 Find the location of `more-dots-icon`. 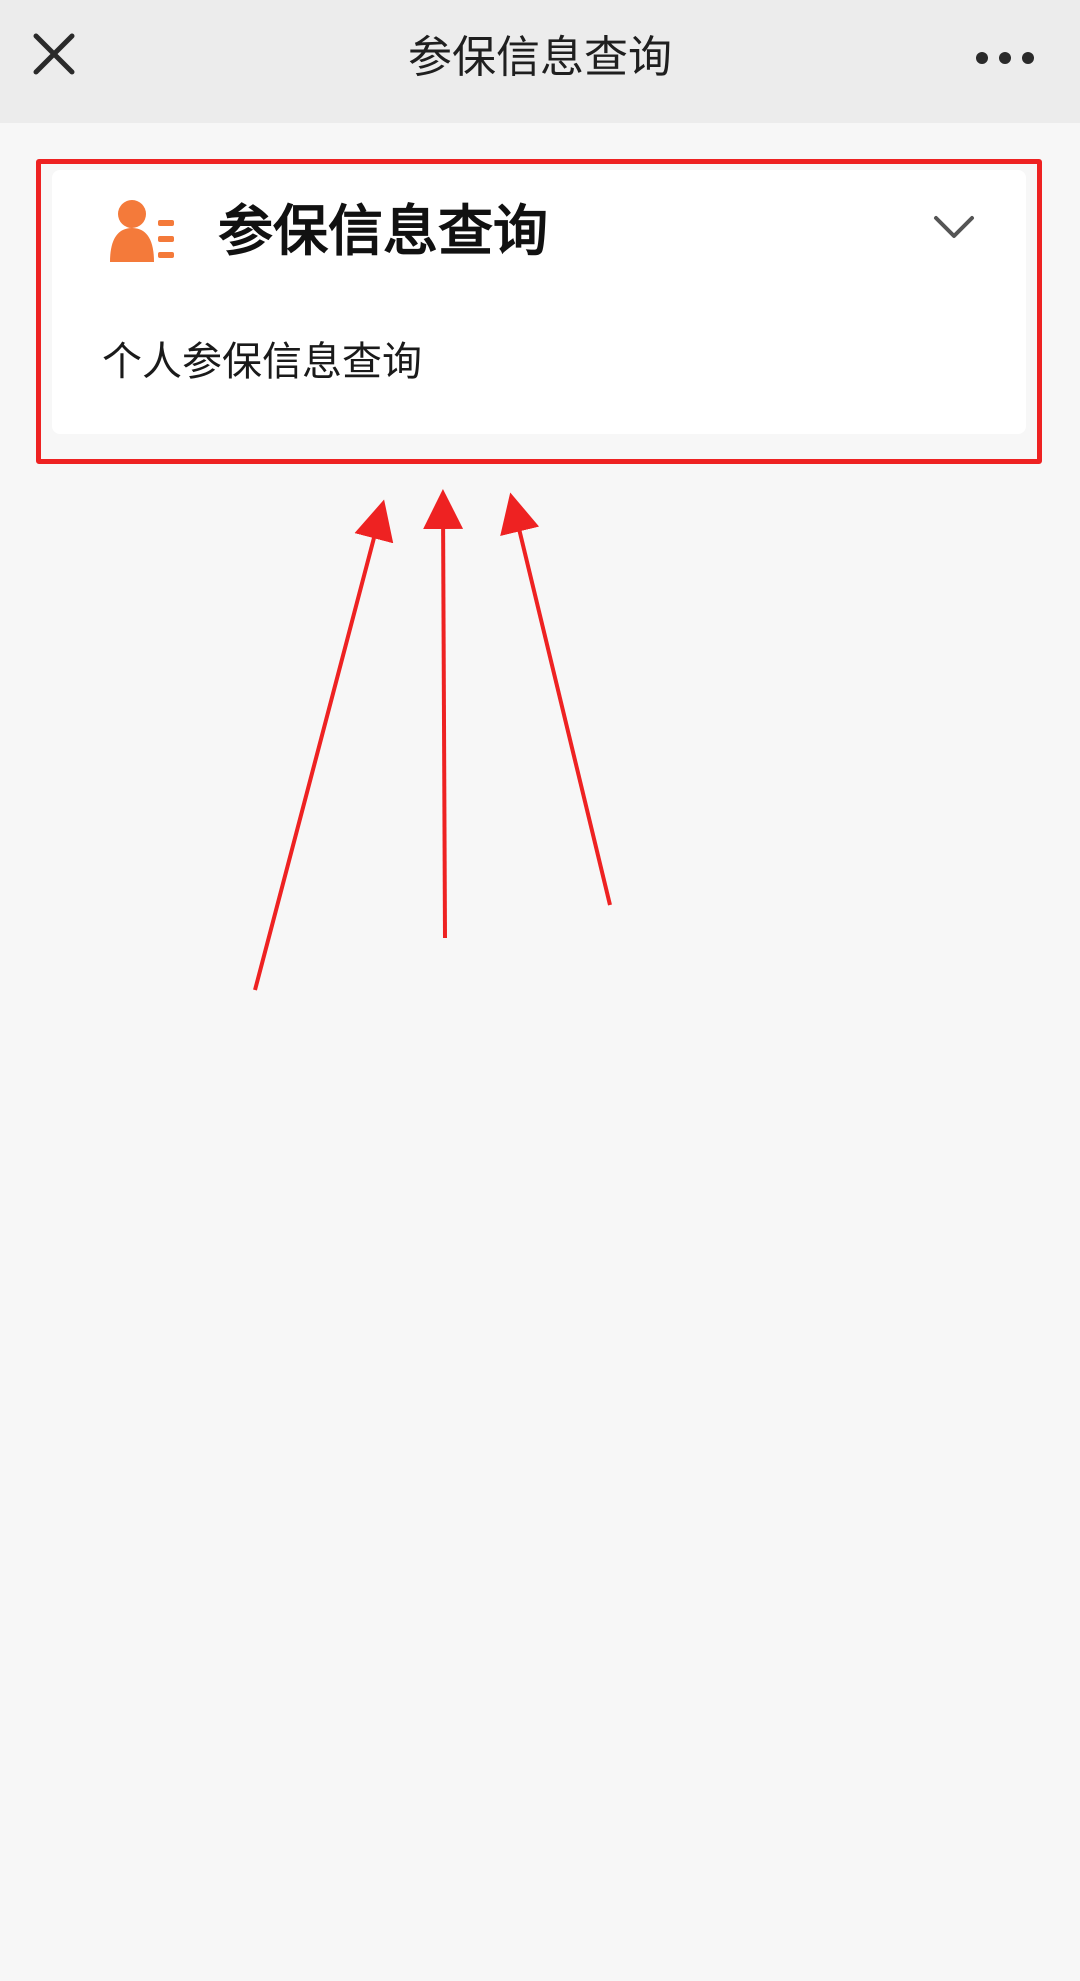

more-dots-icon is located at coordinates (1005, 58).